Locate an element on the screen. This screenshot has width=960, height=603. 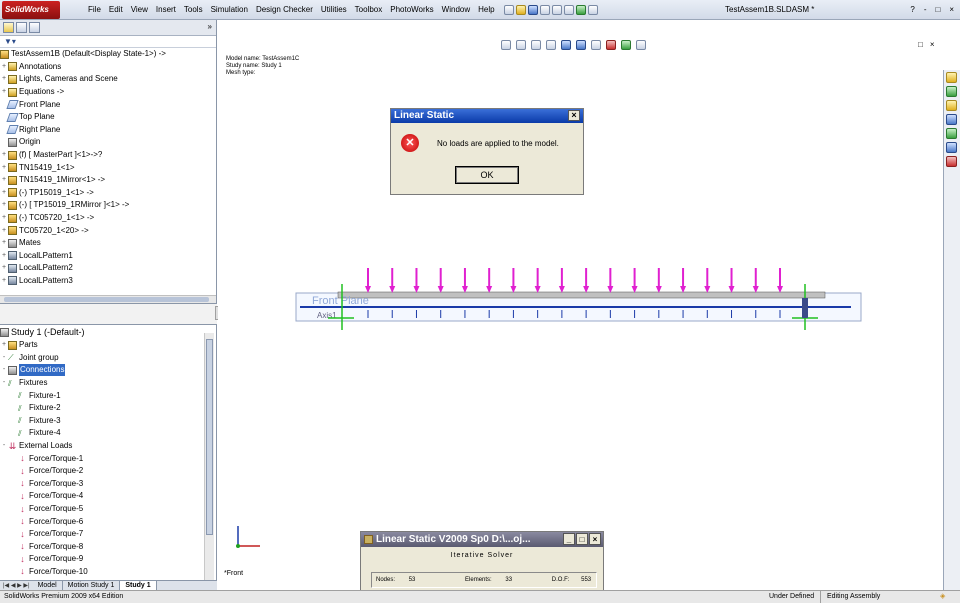
new-document-icon is located at coordinates (508, 9).